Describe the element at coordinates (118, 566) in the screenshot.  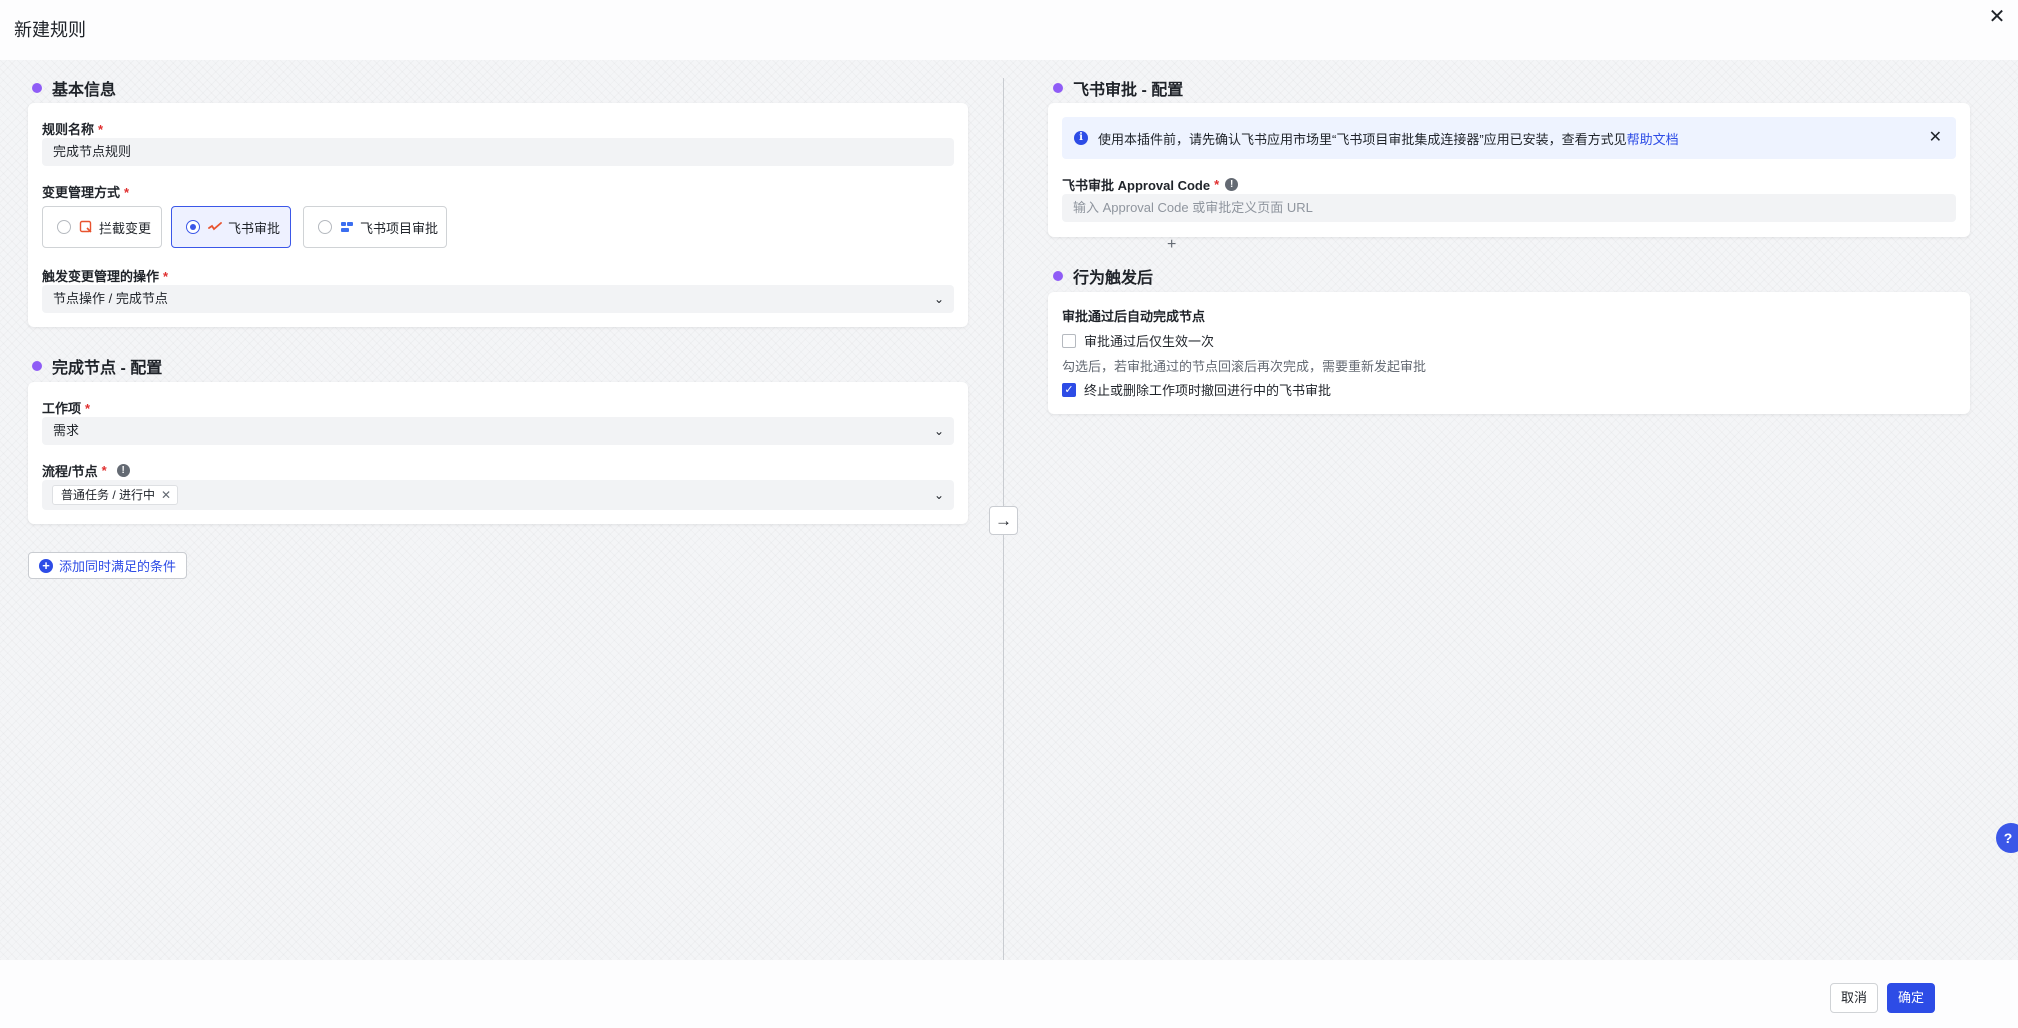
I see `add-condition-label: 添加同时满足的条件` at that location.